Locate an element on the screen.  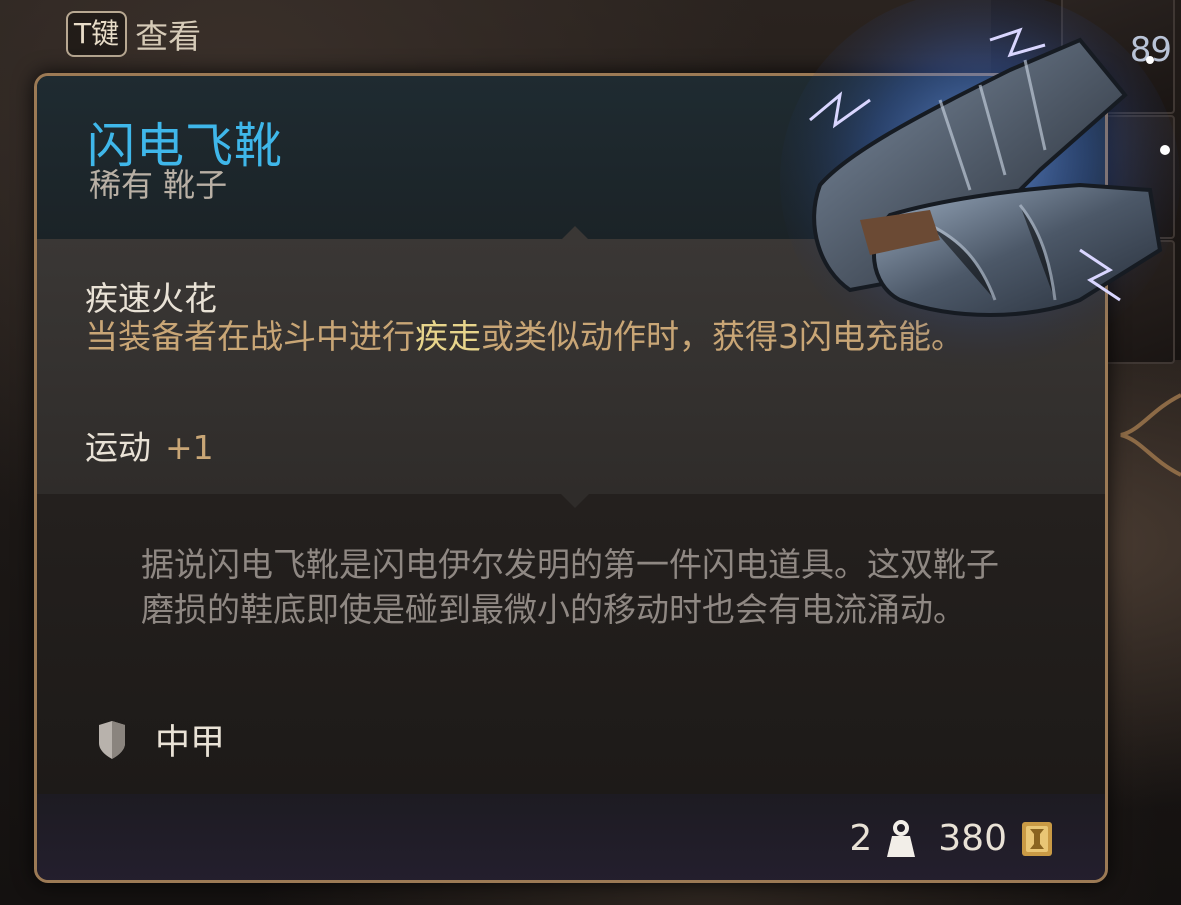
shield-icon is located at coordinates (112, 739).